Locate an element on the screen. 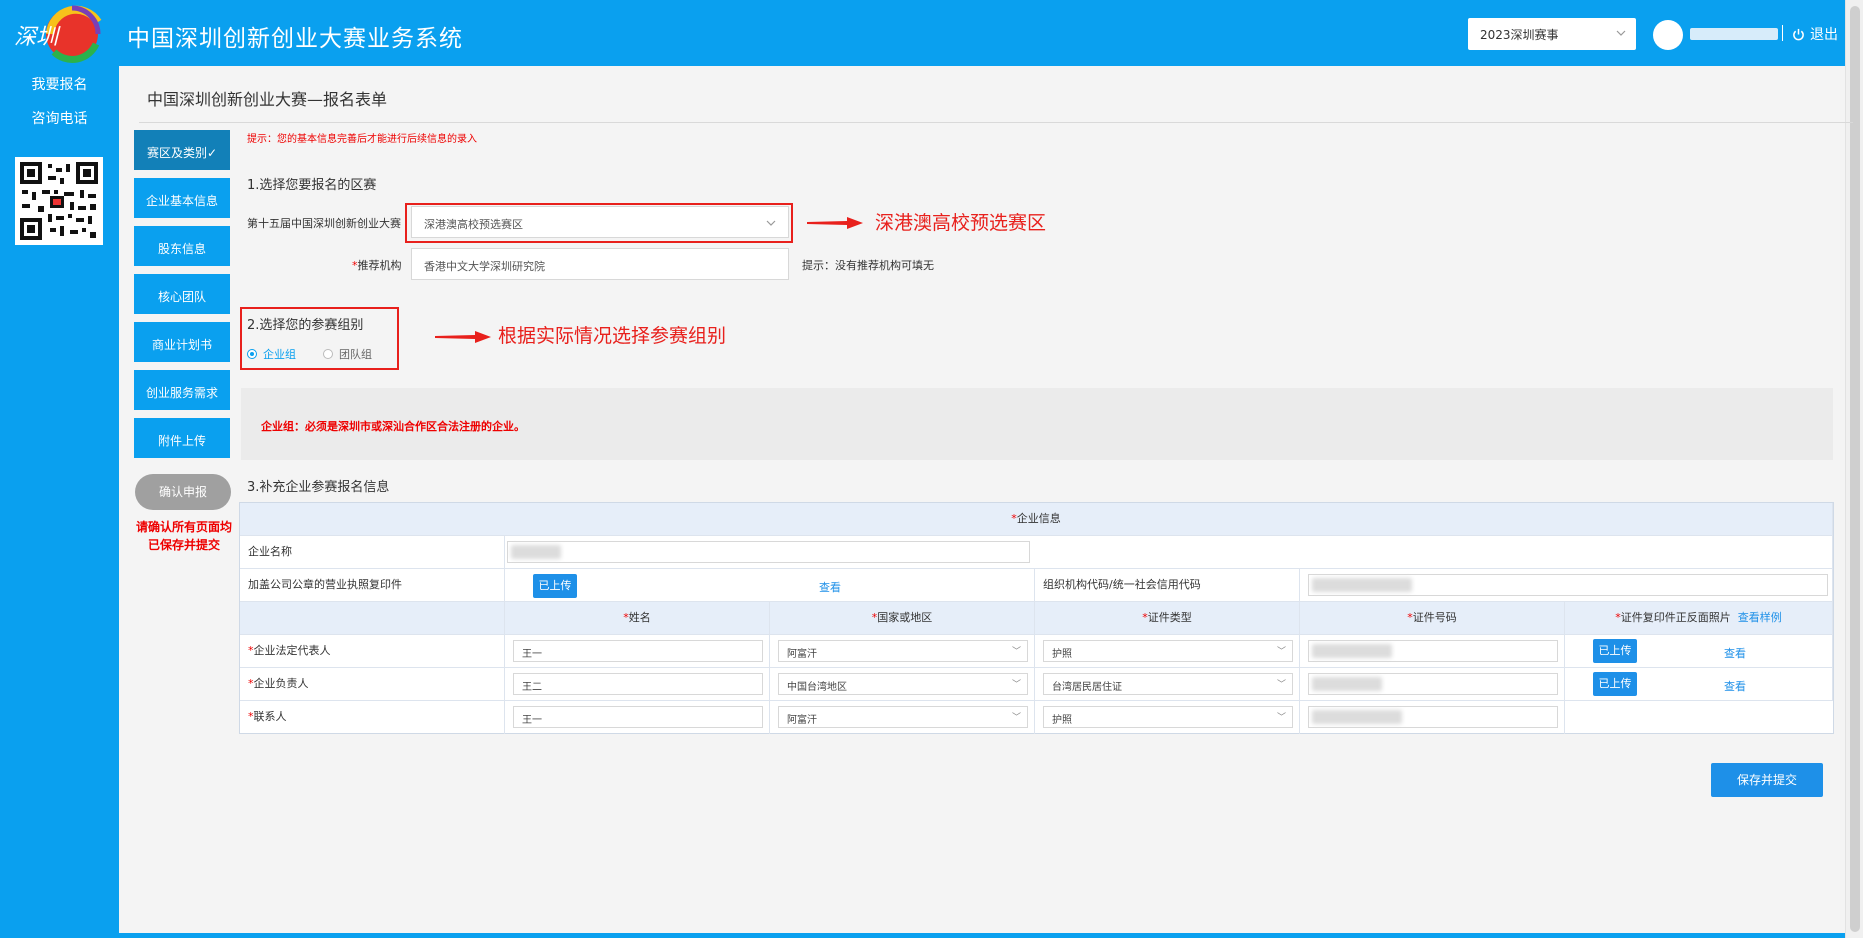  sidebar-item-hotline: 咨询电话 is located at coordinates (59, 118).